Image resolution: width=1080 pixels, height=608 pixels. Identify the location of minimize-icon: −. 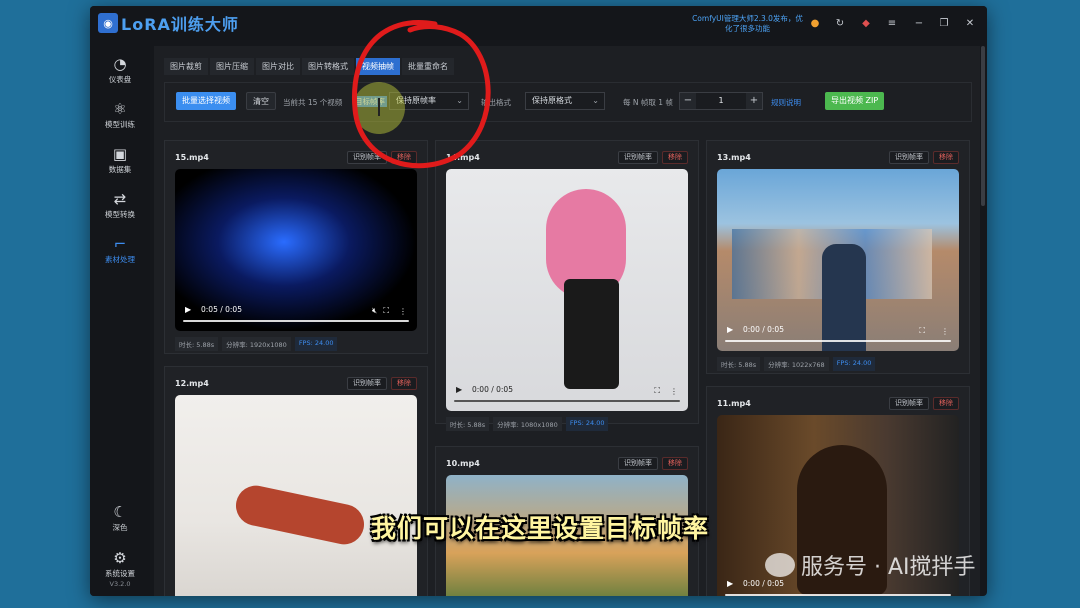
(919, 24).